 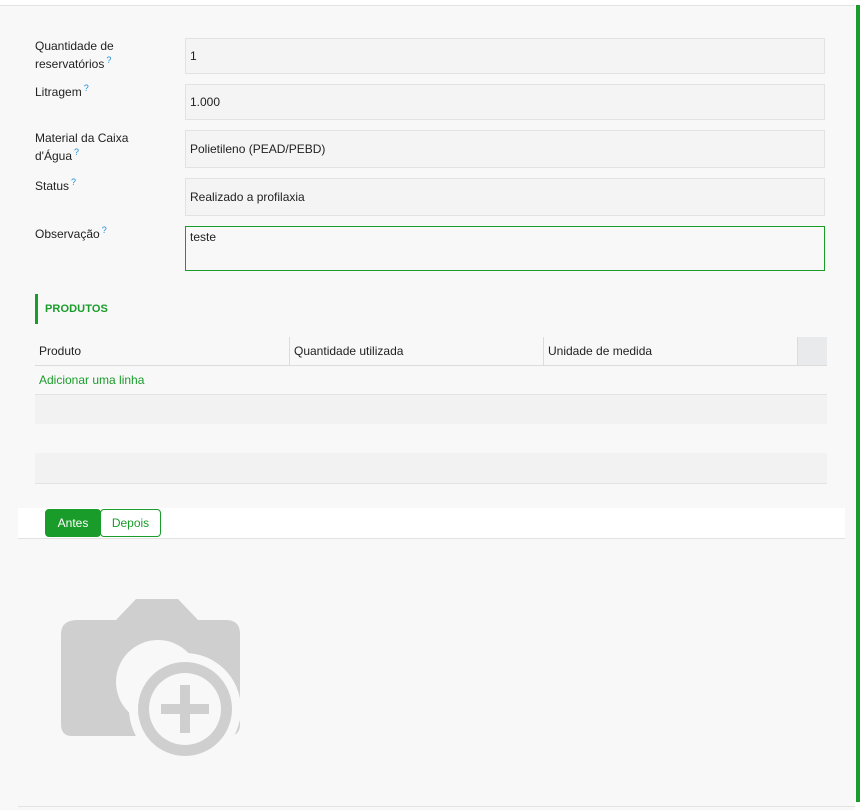 I want to click on field-label-text: Material da Caixa d'Água, so click(x=82, y=147).